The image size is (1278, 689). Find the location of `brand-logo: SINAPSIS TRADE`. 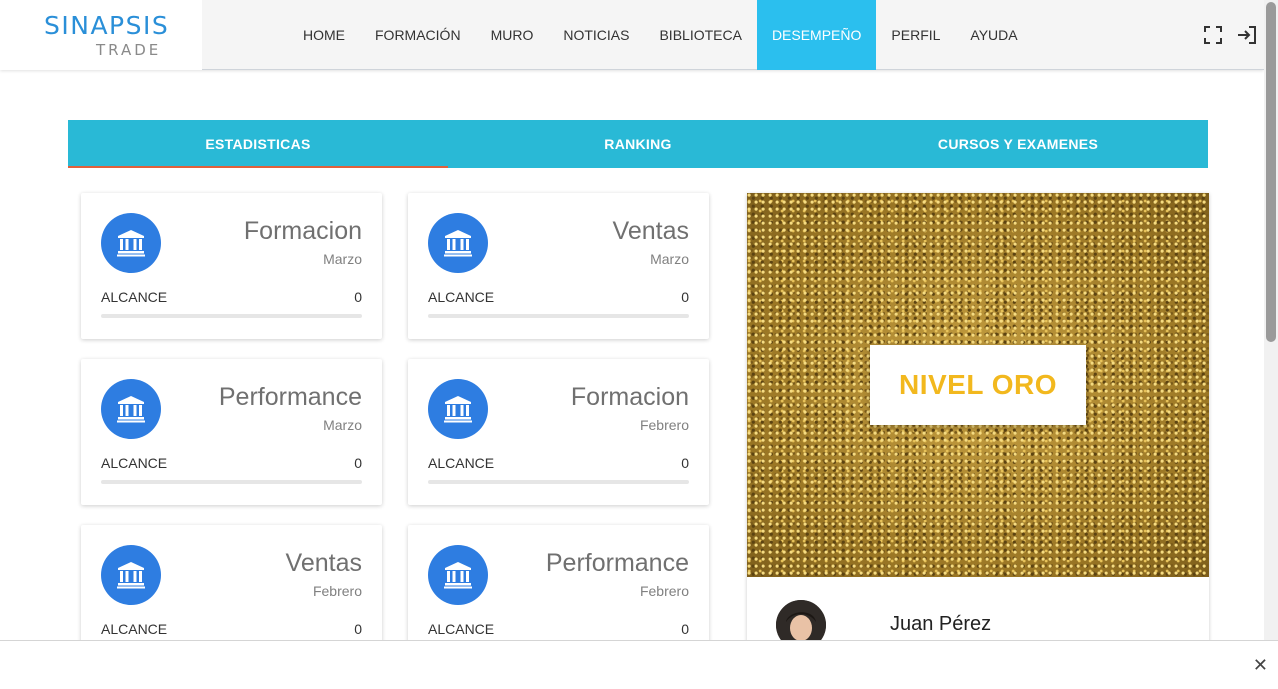

brand-logo: SINAPSIS TRADE is located at coordinates (101, 35).